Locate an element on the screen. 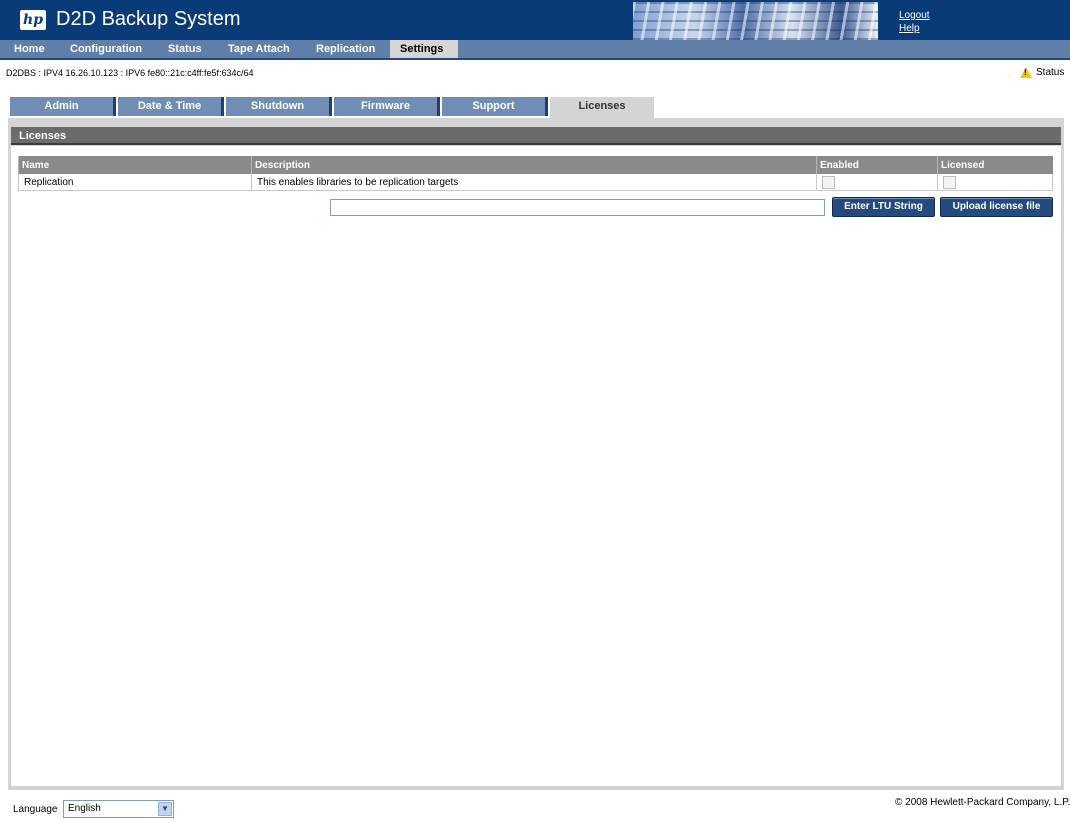 Image resolution: width=1070 pixels, height=823 pixels. status-indicator: Status is located at coordinates (1042, 72).